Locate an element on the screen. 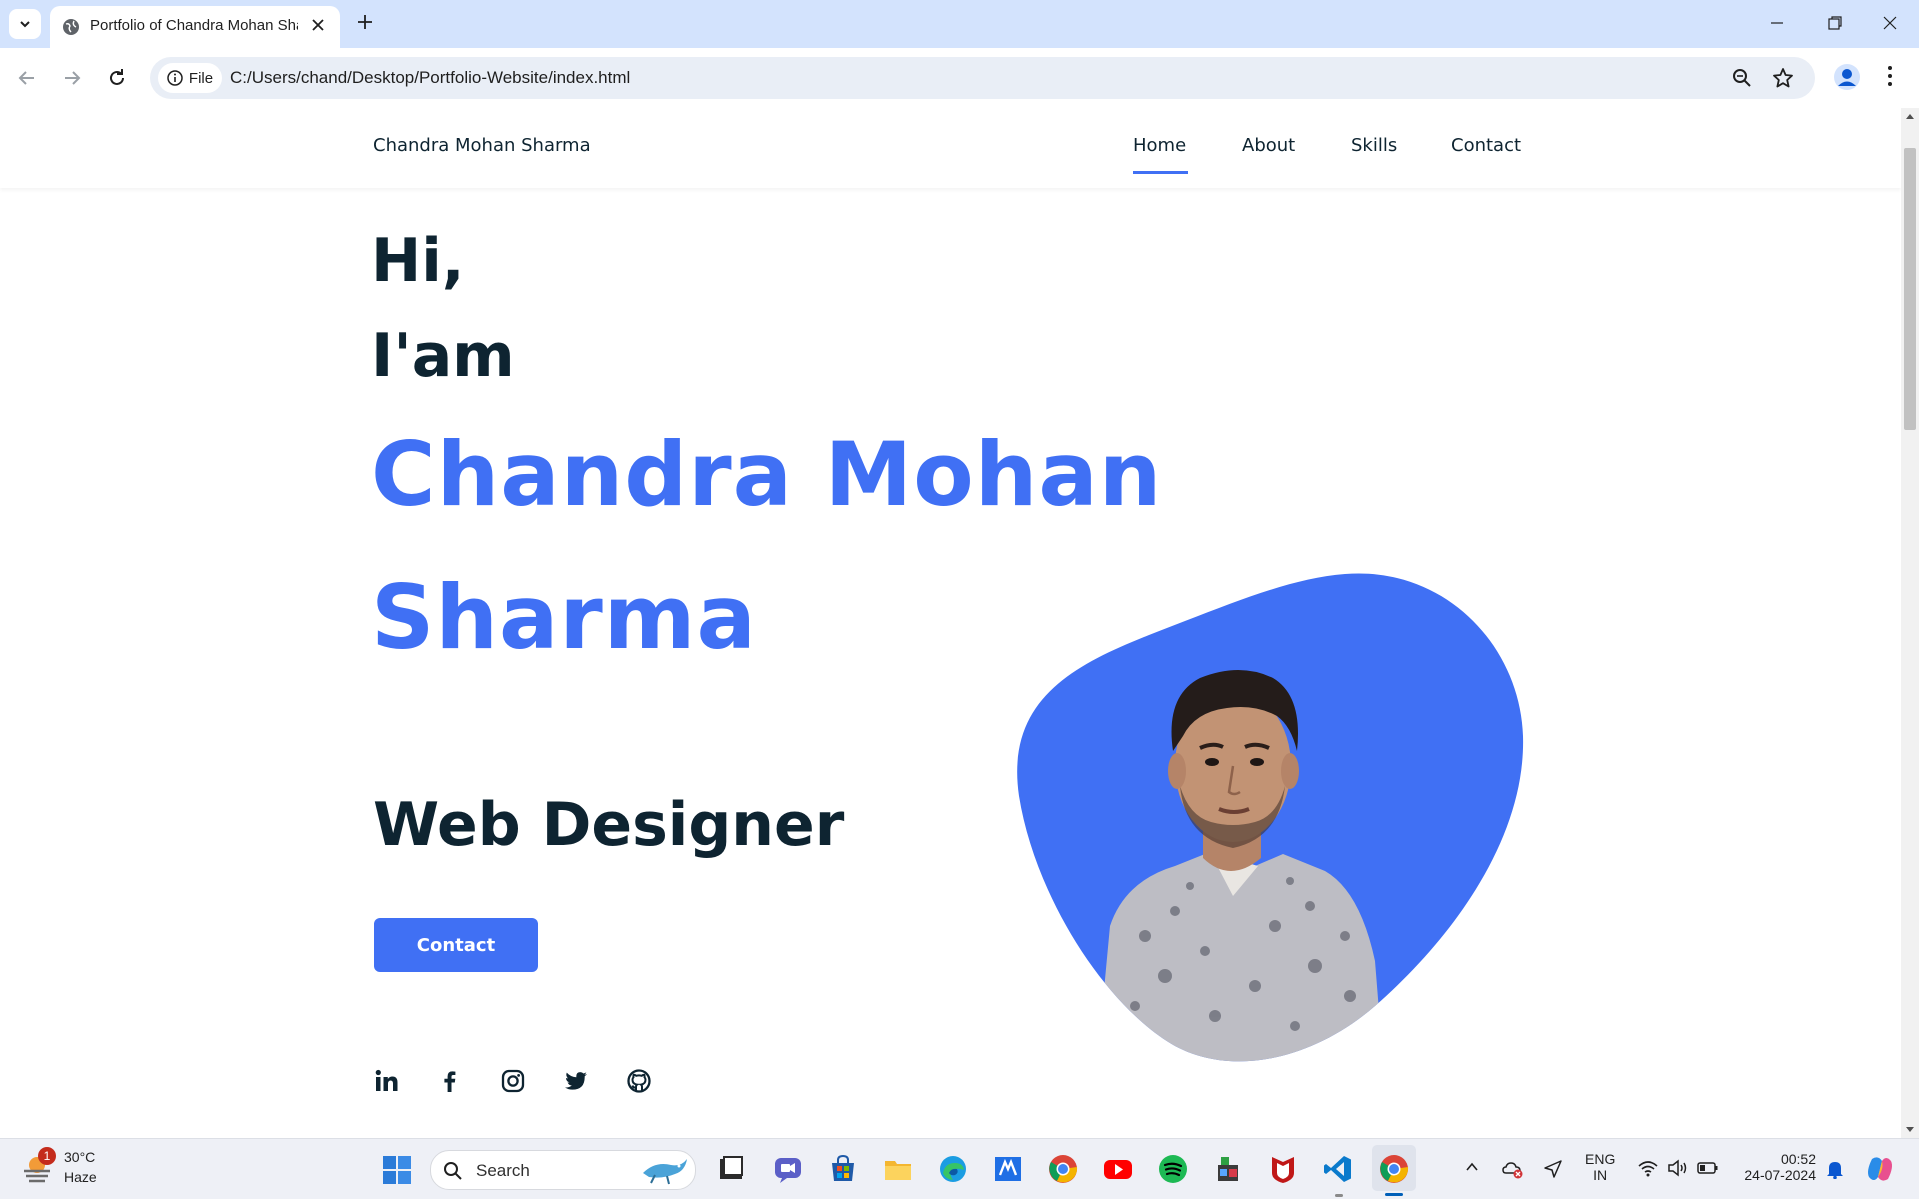 This screenshot has width=1919, height=1199. location-icon is located at coordinates (1553, 1169).